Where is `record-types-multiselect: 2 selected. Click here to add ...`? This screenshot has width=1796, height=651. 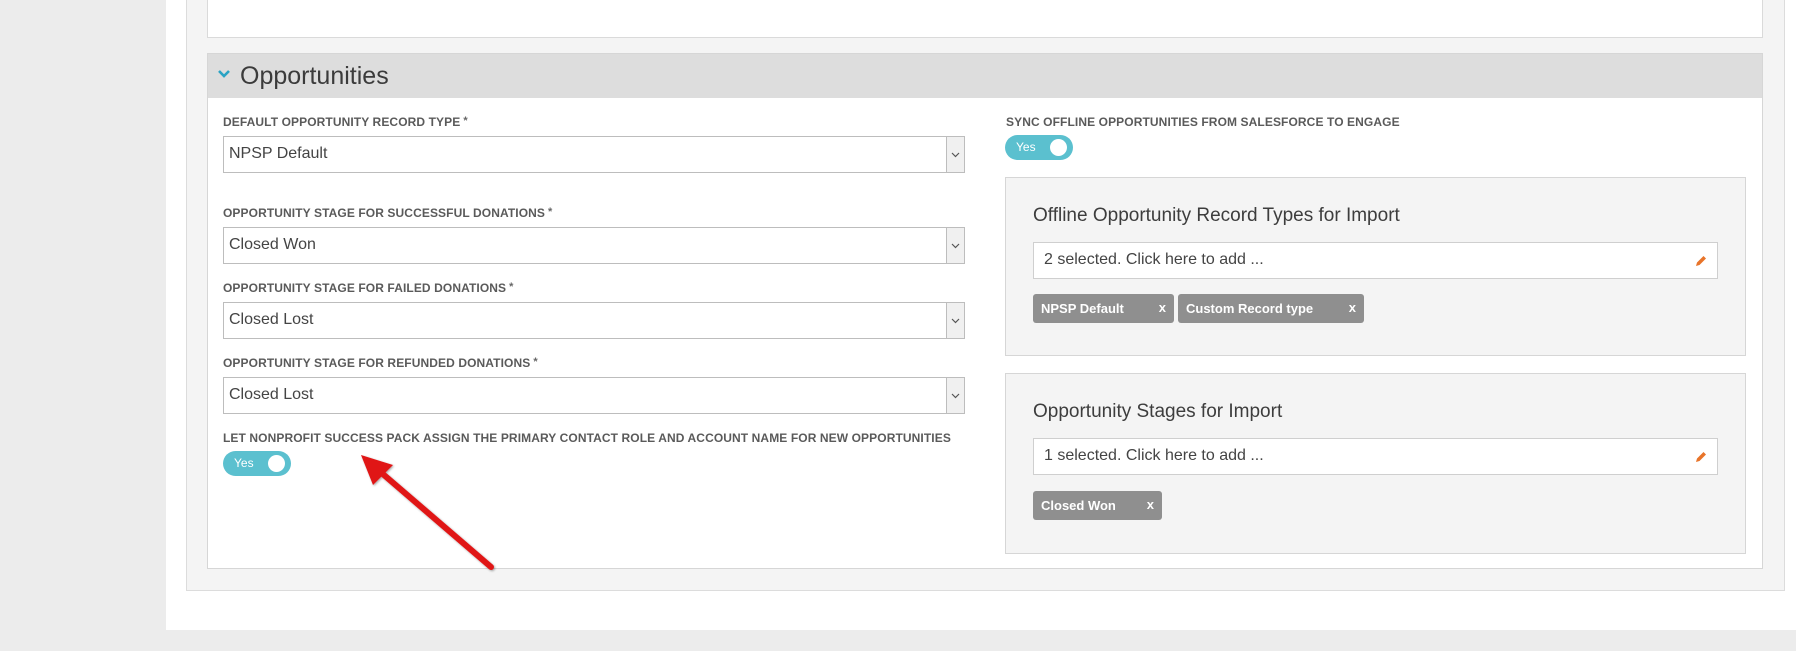
record-types-multiselect: 2 selected. Click here to add ... is located at coordinates (1375, 260).